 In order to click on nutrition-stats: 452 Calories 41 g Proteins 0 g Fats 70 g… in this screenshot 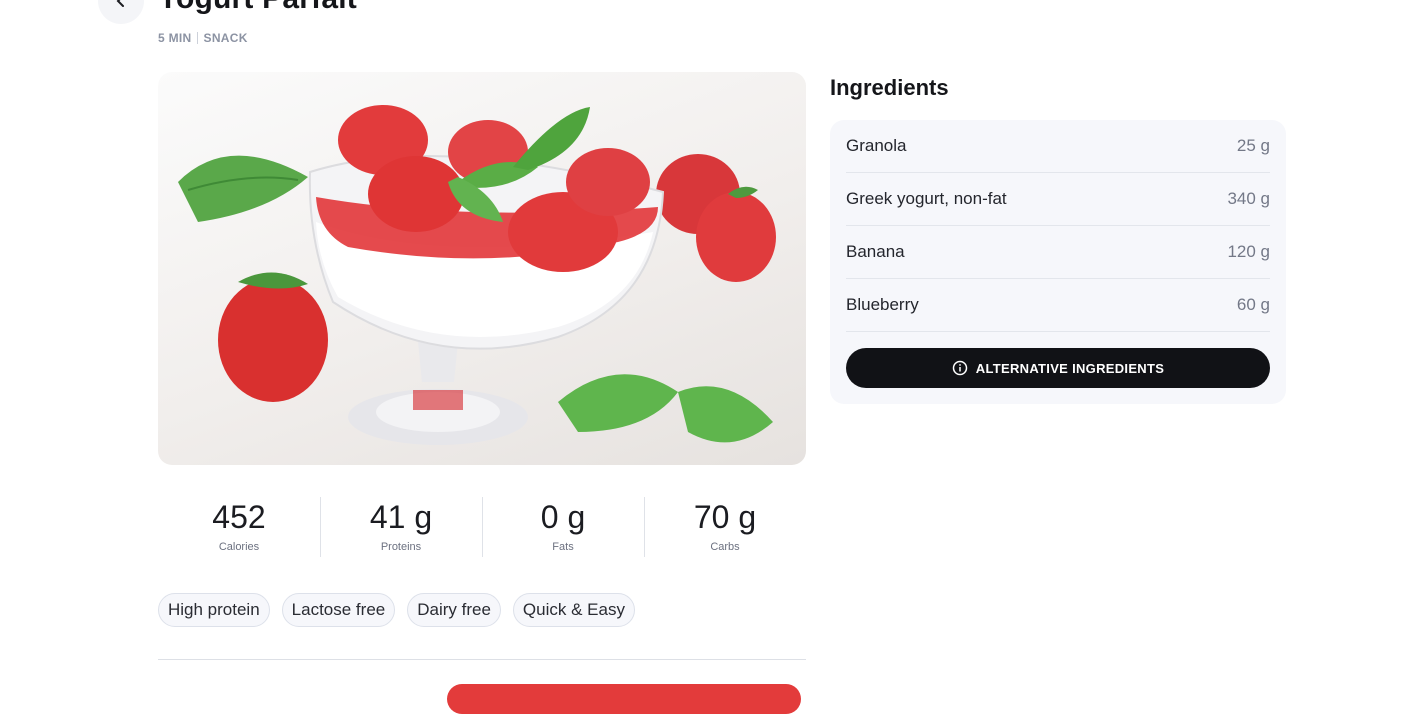, I will do `click(482, 527)`.